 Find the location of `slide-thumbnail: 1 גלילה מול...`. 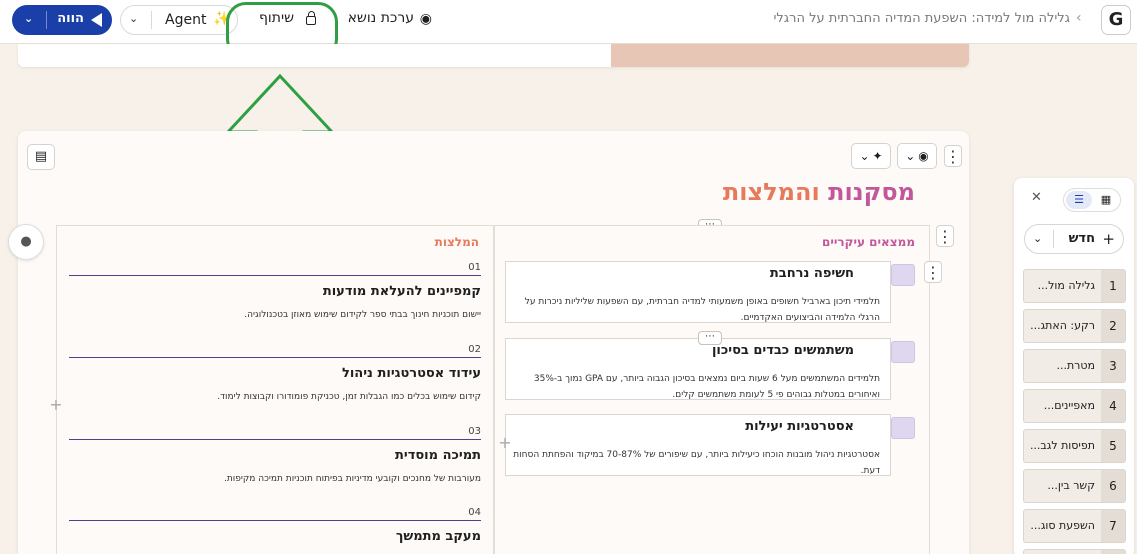

slide-thumbnail: 1 גלילה מול... is located at coordinates (1074, 286).